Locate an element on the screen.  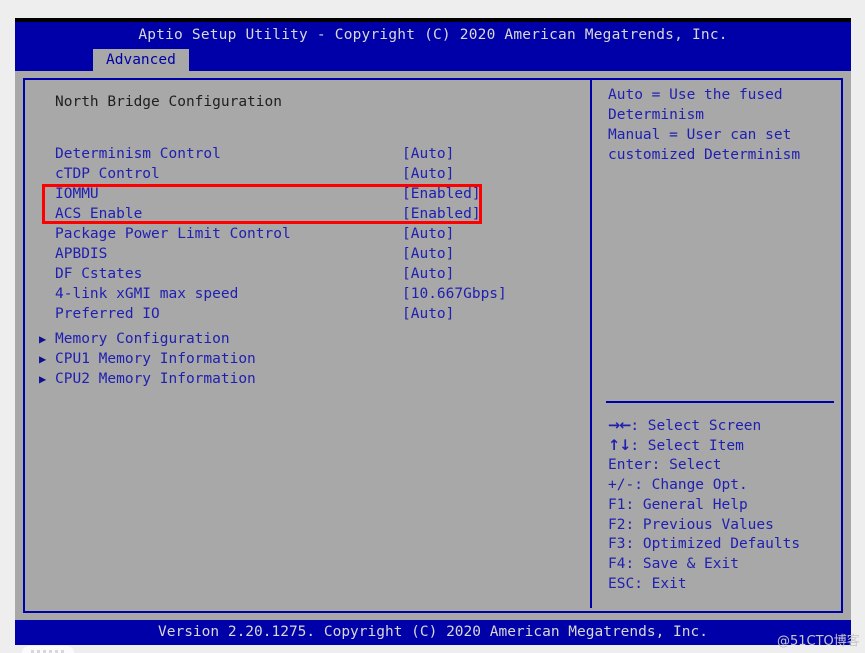
key-hint-previous-values: F2: Previous Values is located at coordinates (691, 524).